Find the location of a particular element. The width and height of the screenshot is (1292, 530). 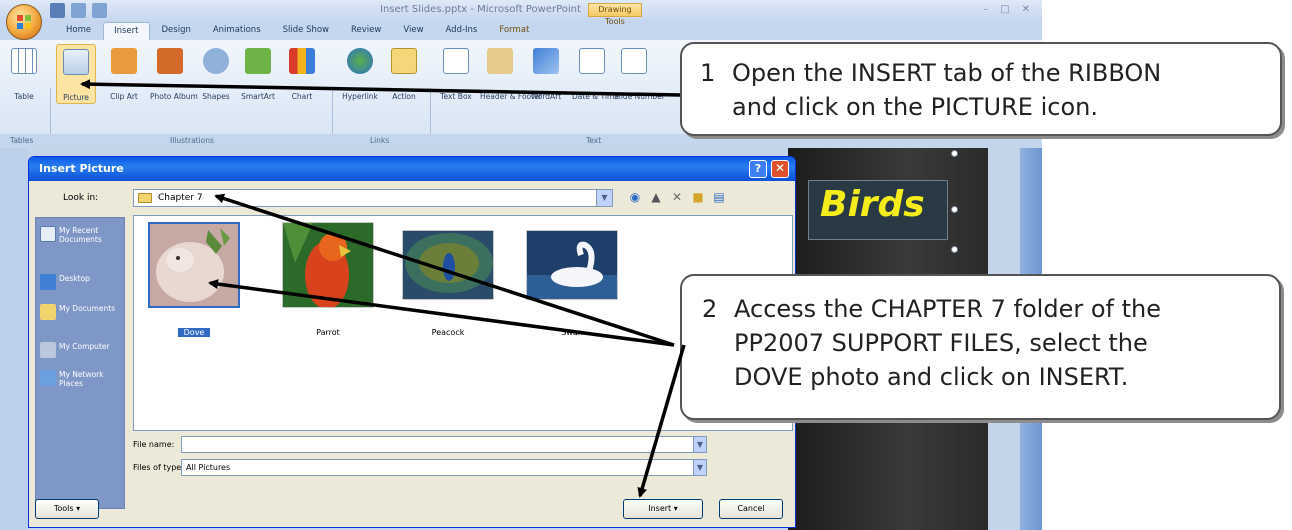

clip-art-button: Clip Art is located at coordinates (124, 74).